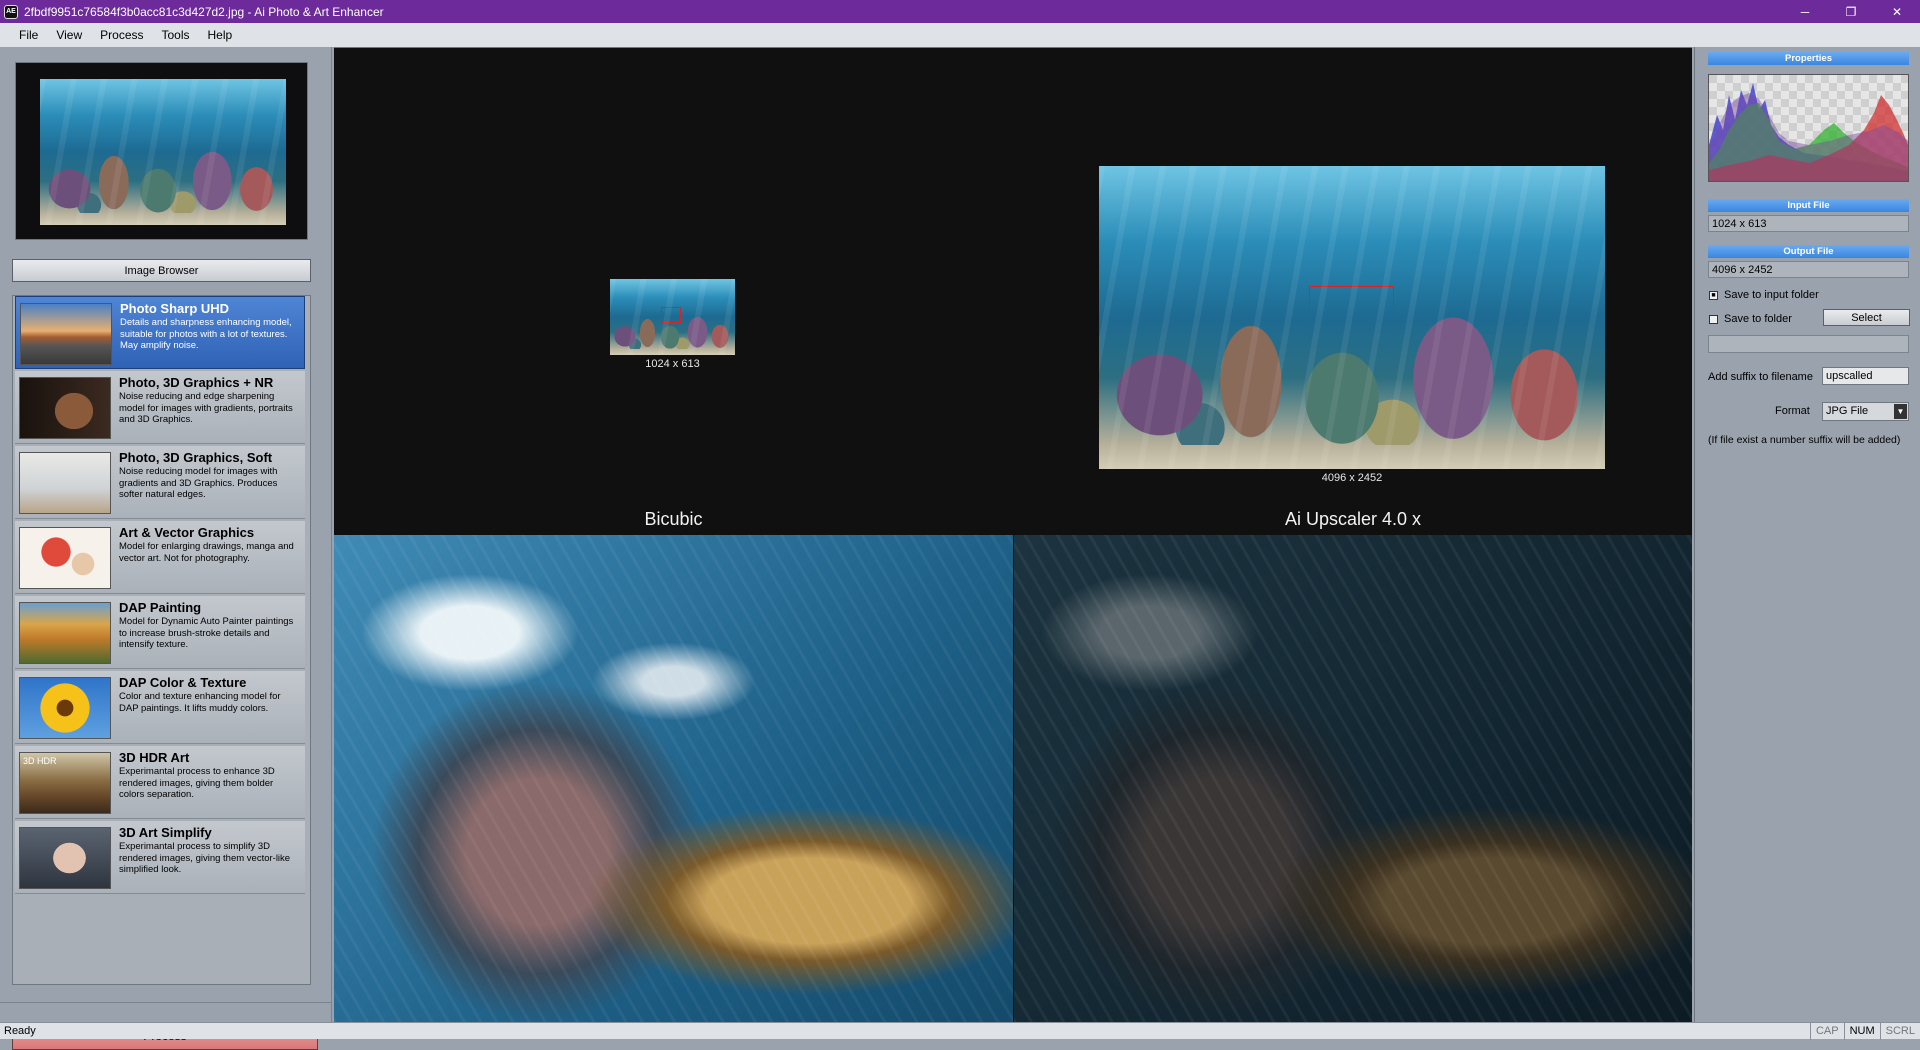  What do you see at coordinates (1353, 519) in the screenshot?
I see `ai-upscaler-label: Ai Upscaler 4.0 x` at bounding box center [1353, 519].